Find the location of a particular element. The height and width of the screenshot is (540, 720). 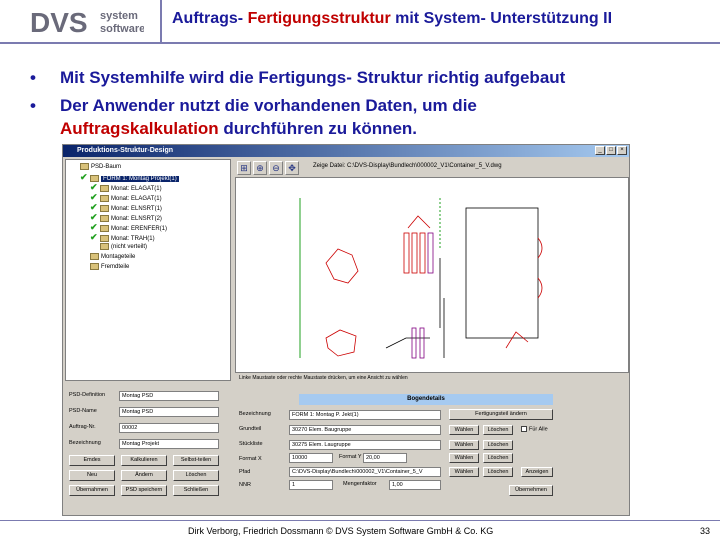

schliessen-button: Schließen is located at coordinates (196, 490).